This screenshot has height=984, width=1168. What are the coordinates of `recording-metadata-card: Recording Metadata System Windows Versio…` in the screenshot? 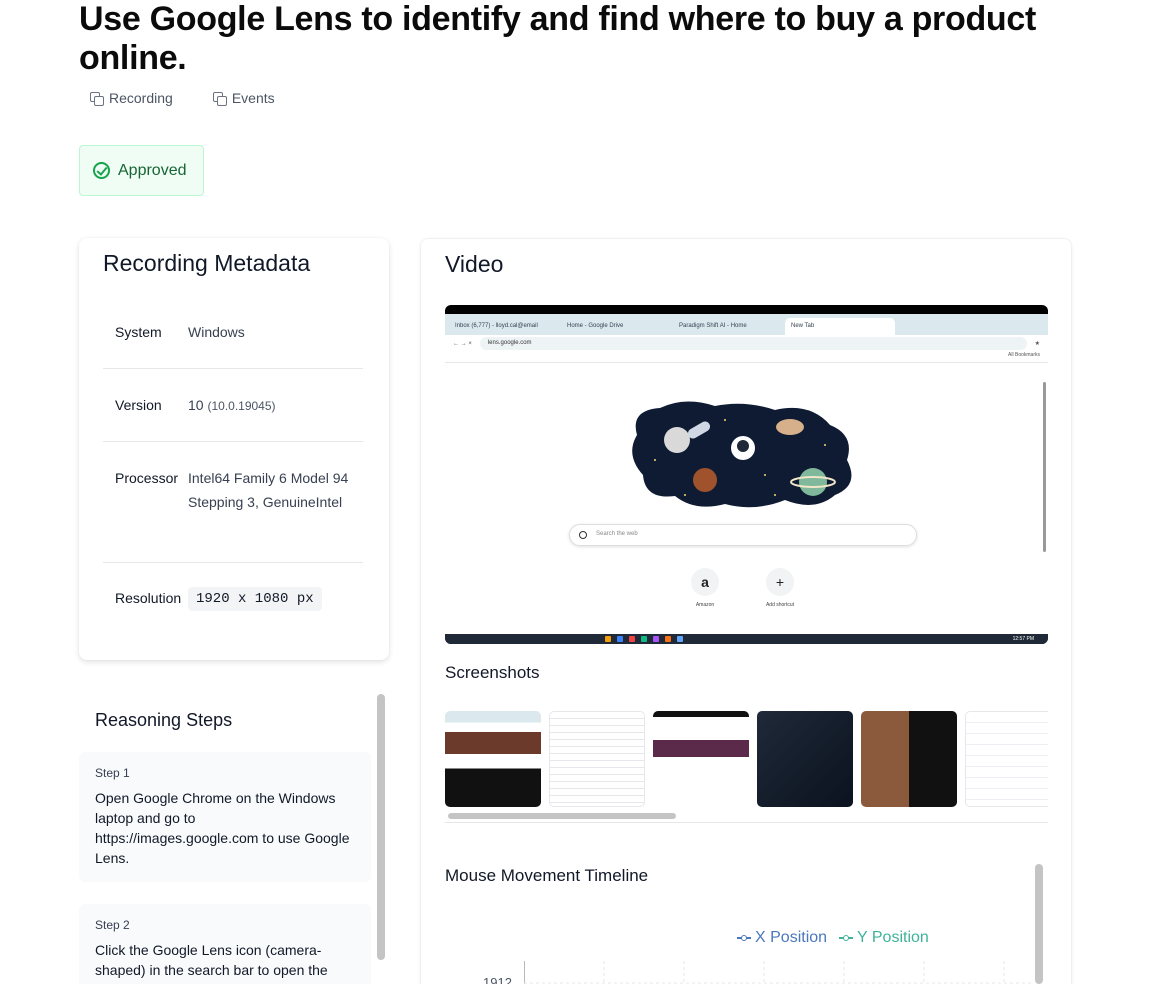 It's located at (234, 449).